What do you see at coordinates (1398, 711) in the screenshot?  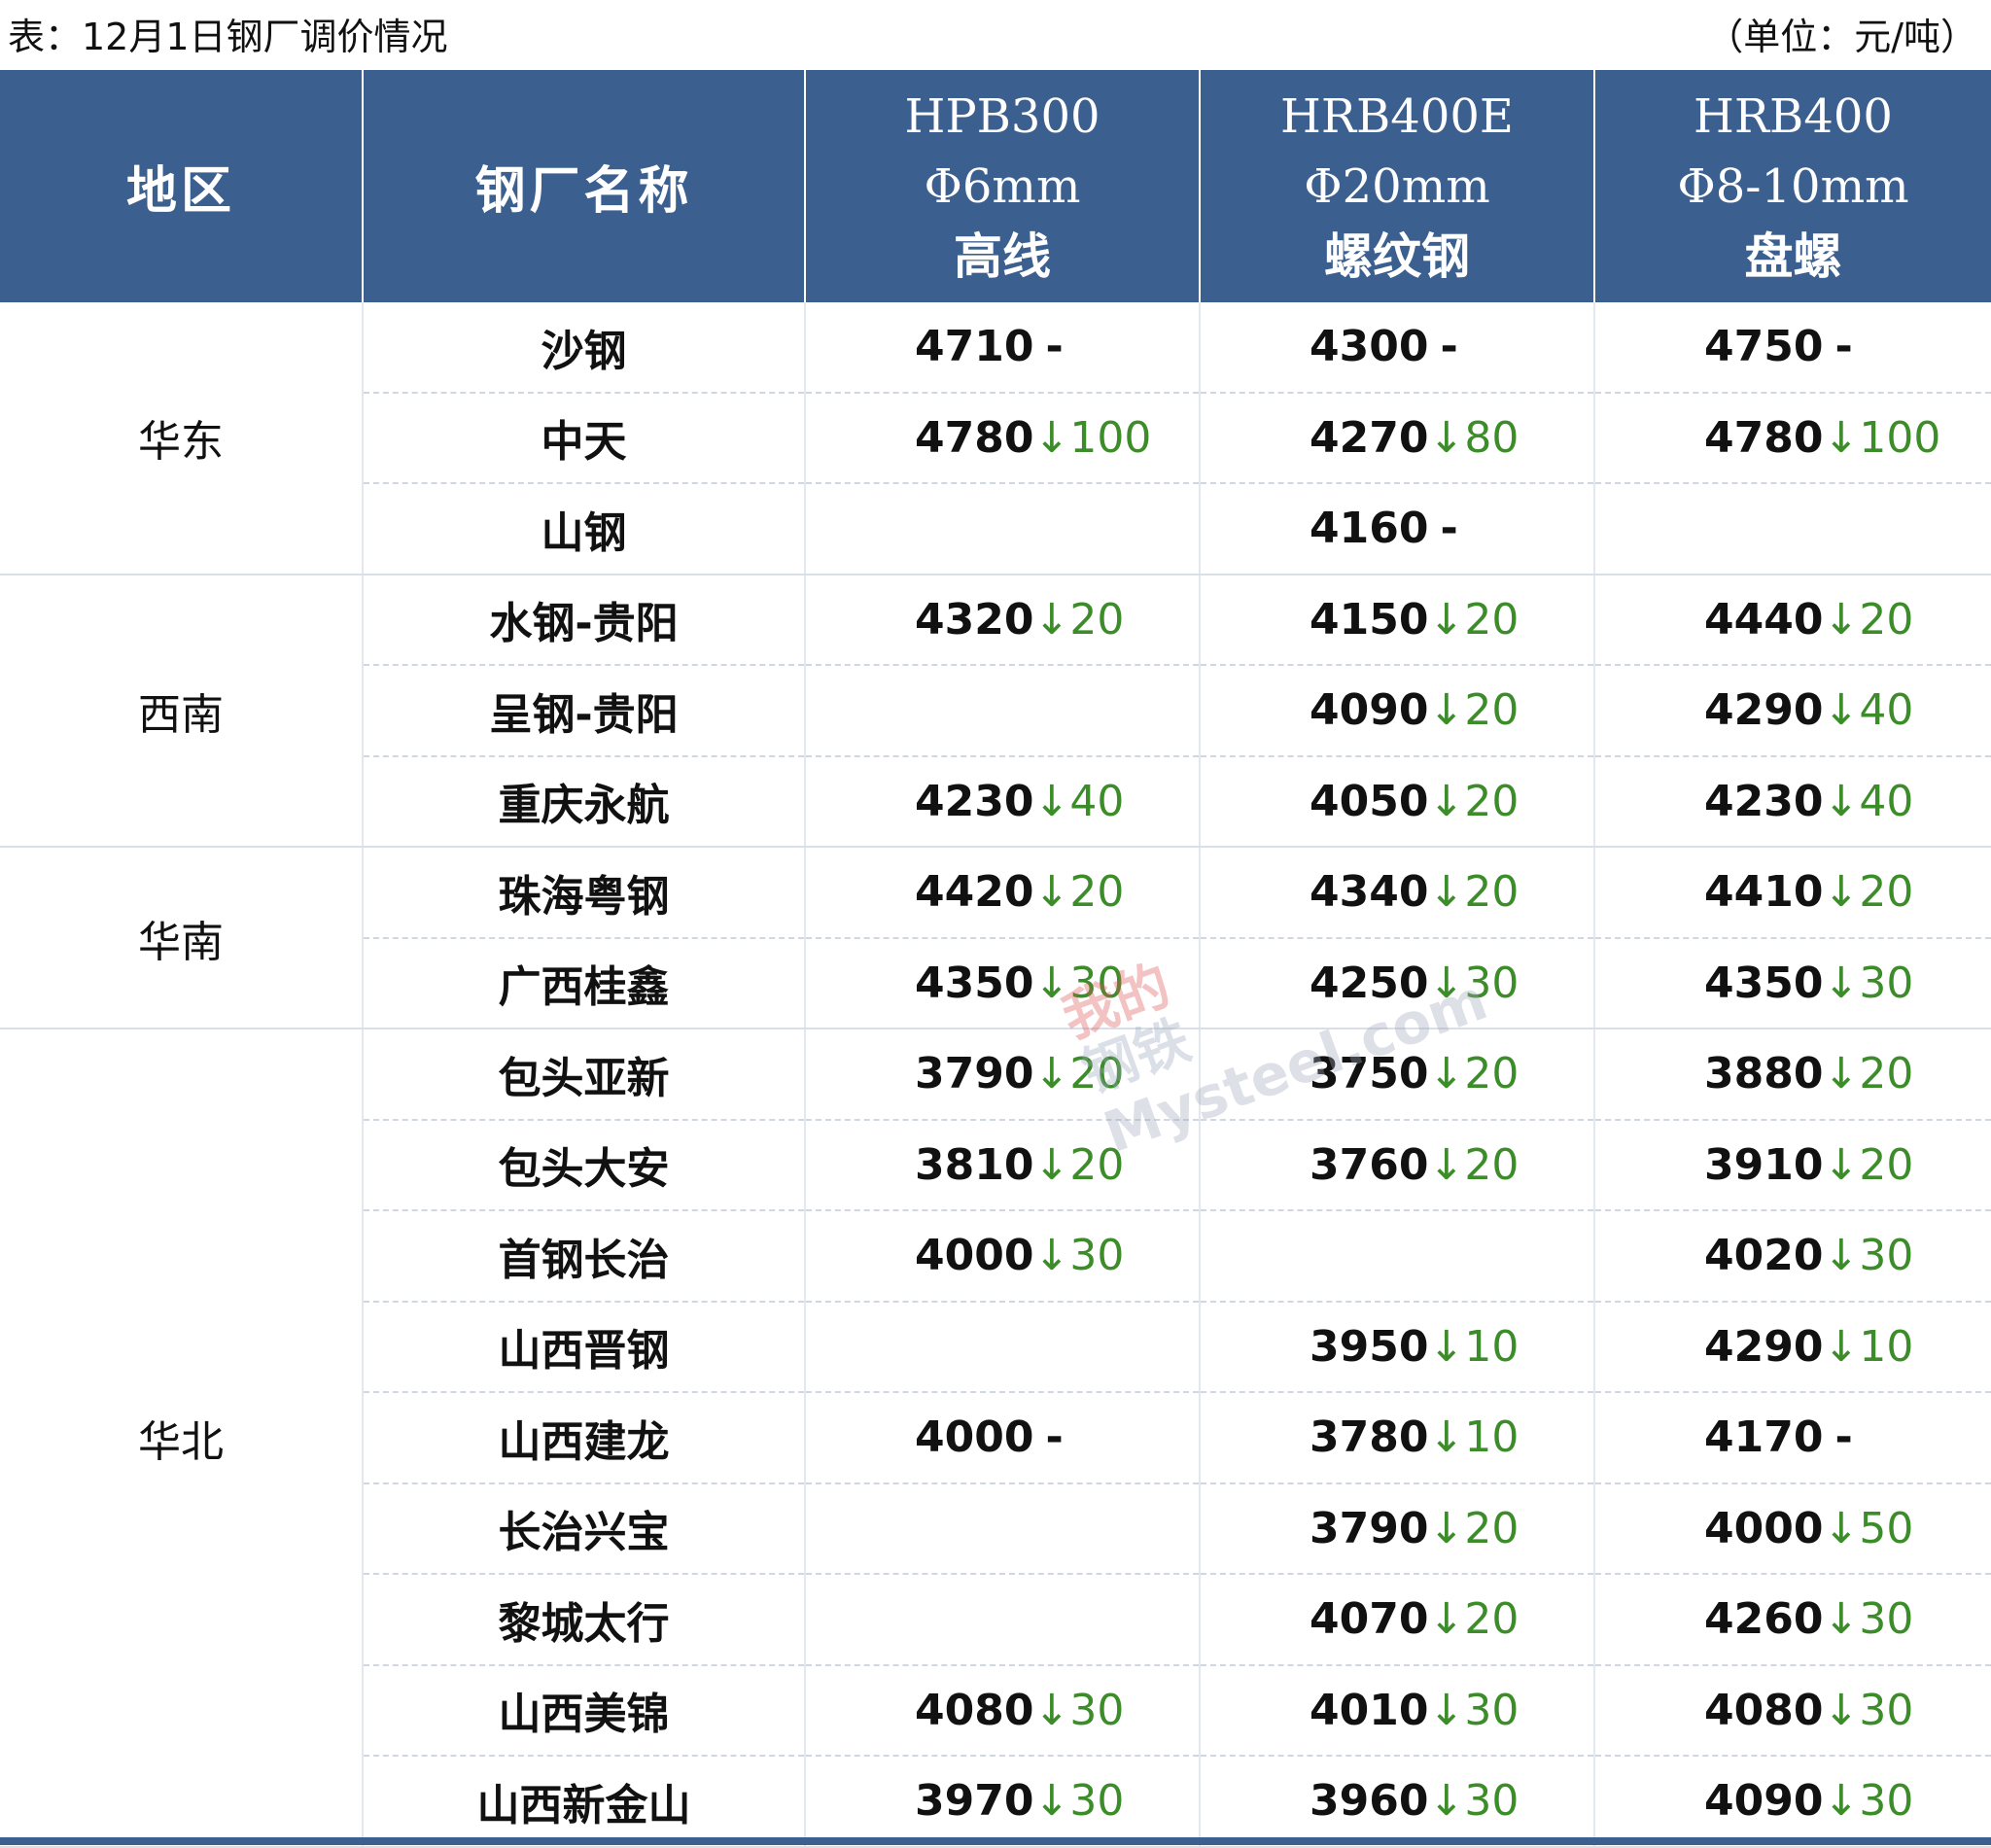 I see `price-cell: 4090↓20` at bounding box center [1398, 711].